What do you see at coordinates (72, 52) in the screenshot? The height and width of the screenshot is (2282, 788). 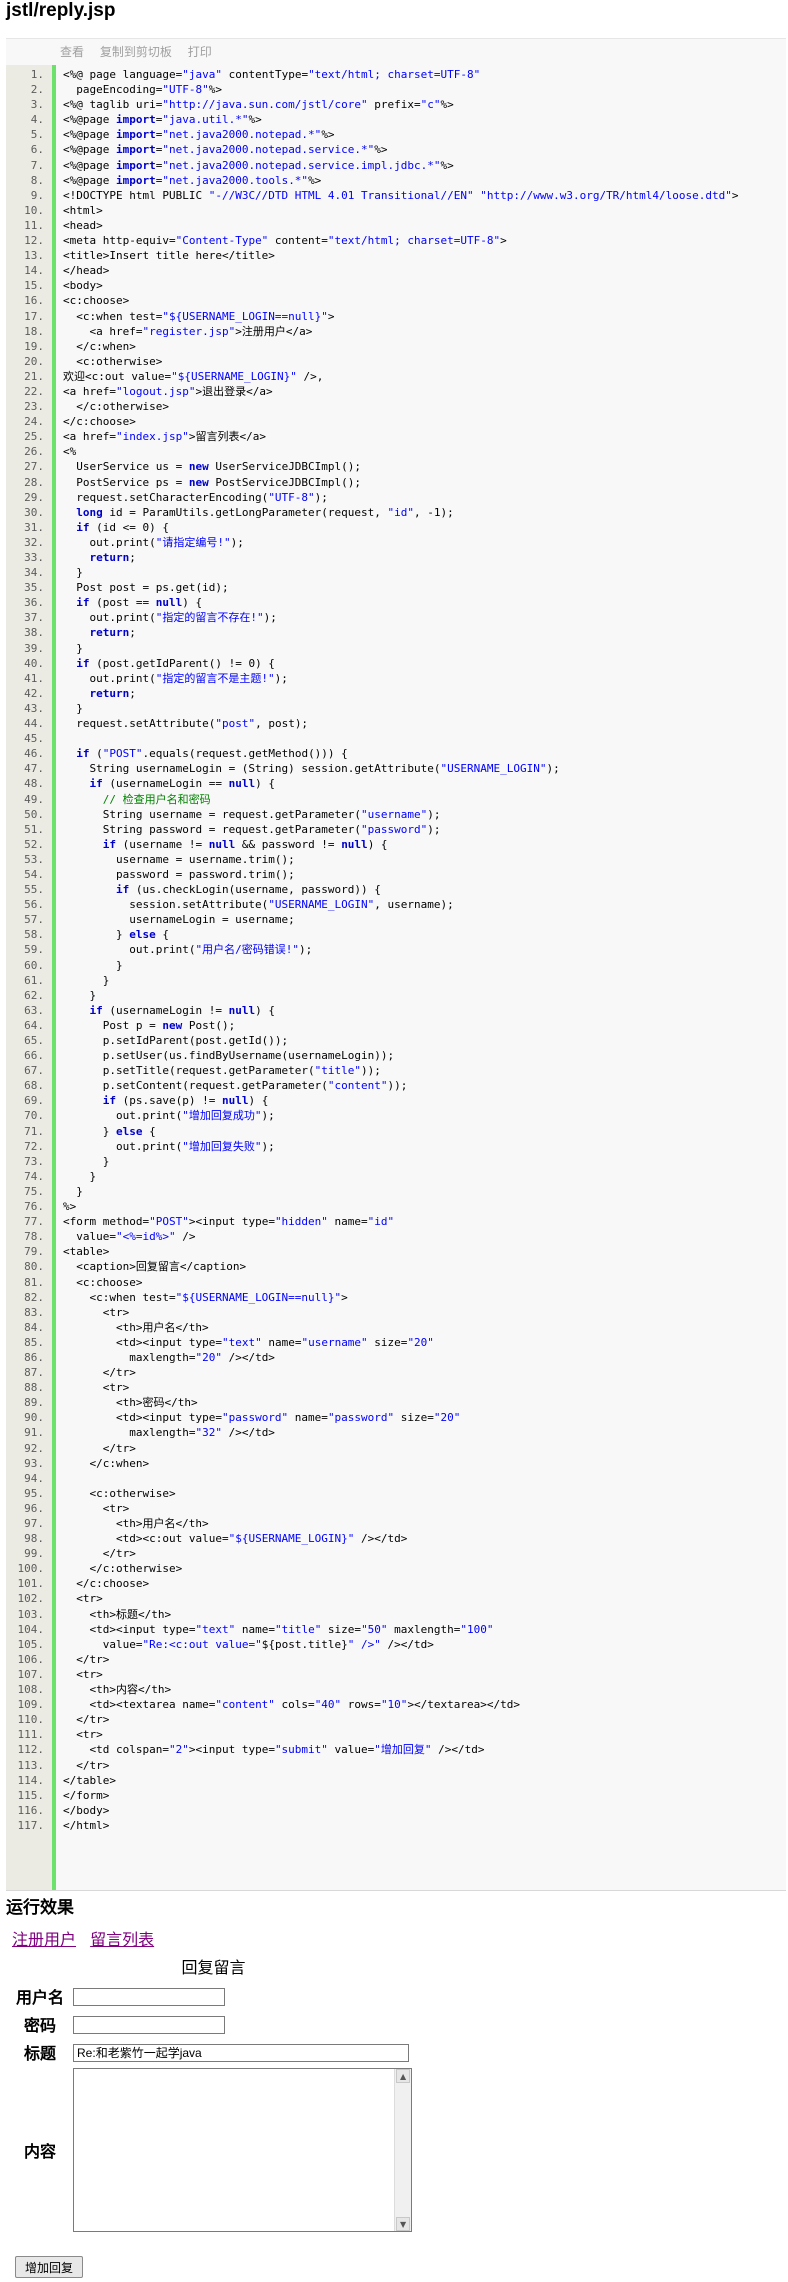 I see `view-source-link: 查看` at bounding box center [72, 52].